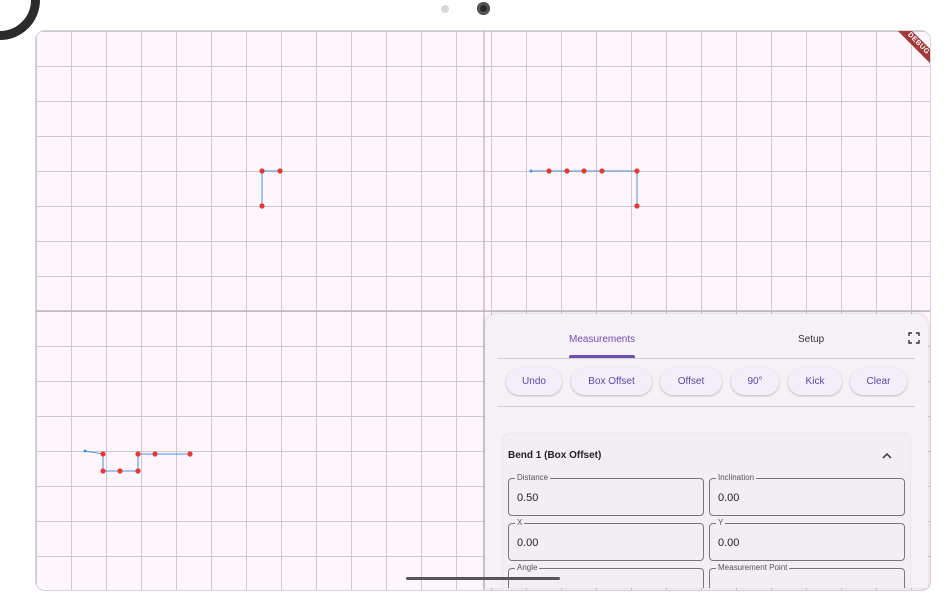  I want to click on home-indicator, so click(483, 578).